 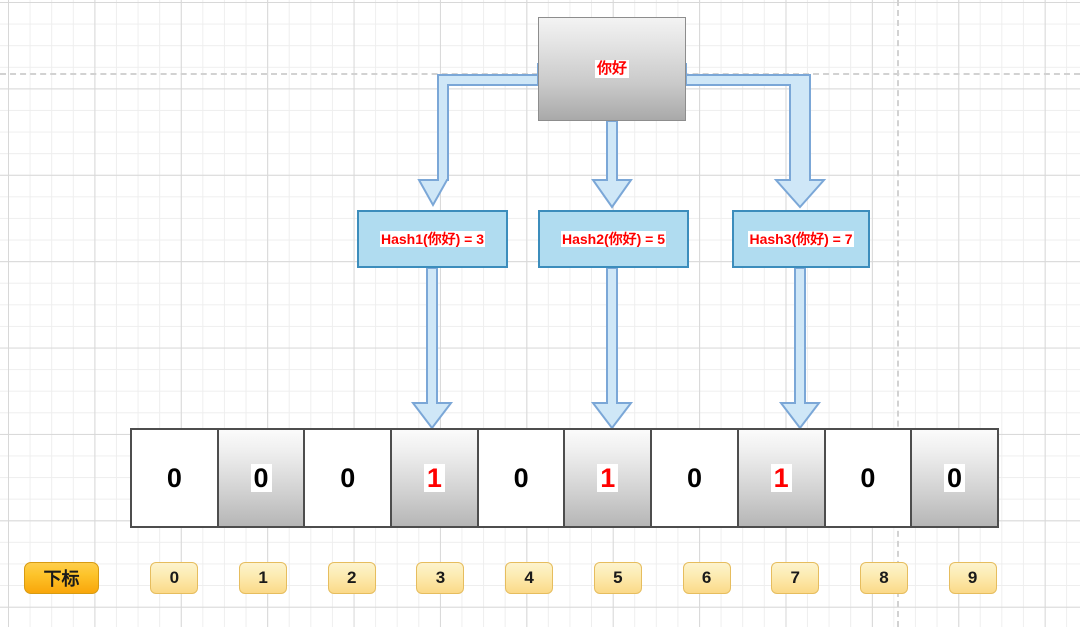 I want to click on hash-function-label-1: Hash1(你好) = 3, so click(x=432, y=239).